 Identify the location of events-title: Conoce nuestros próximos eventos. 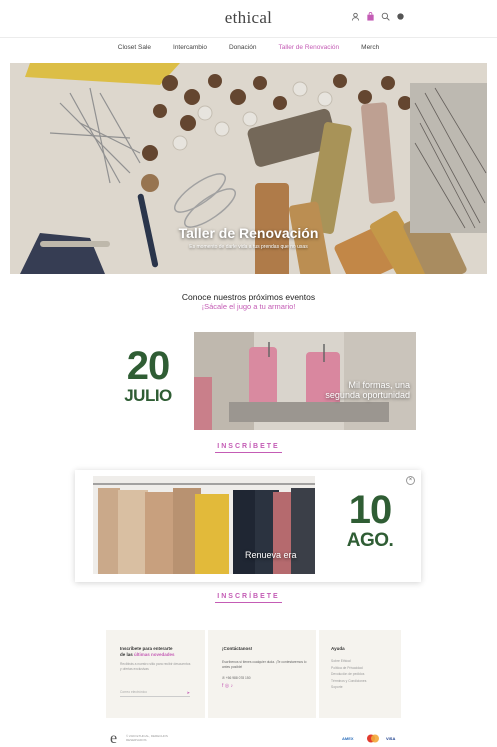
(248, 297).